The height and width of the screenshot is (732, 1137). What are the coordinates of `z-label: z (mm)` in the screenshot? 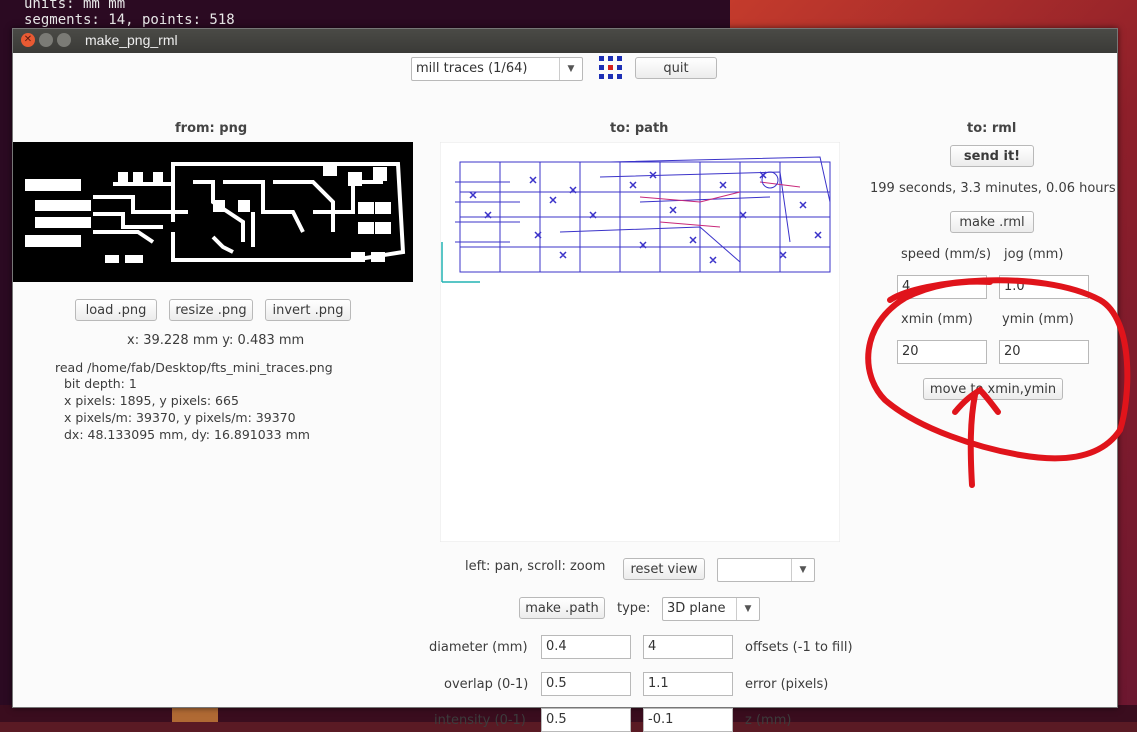 It's located at (768, 720).